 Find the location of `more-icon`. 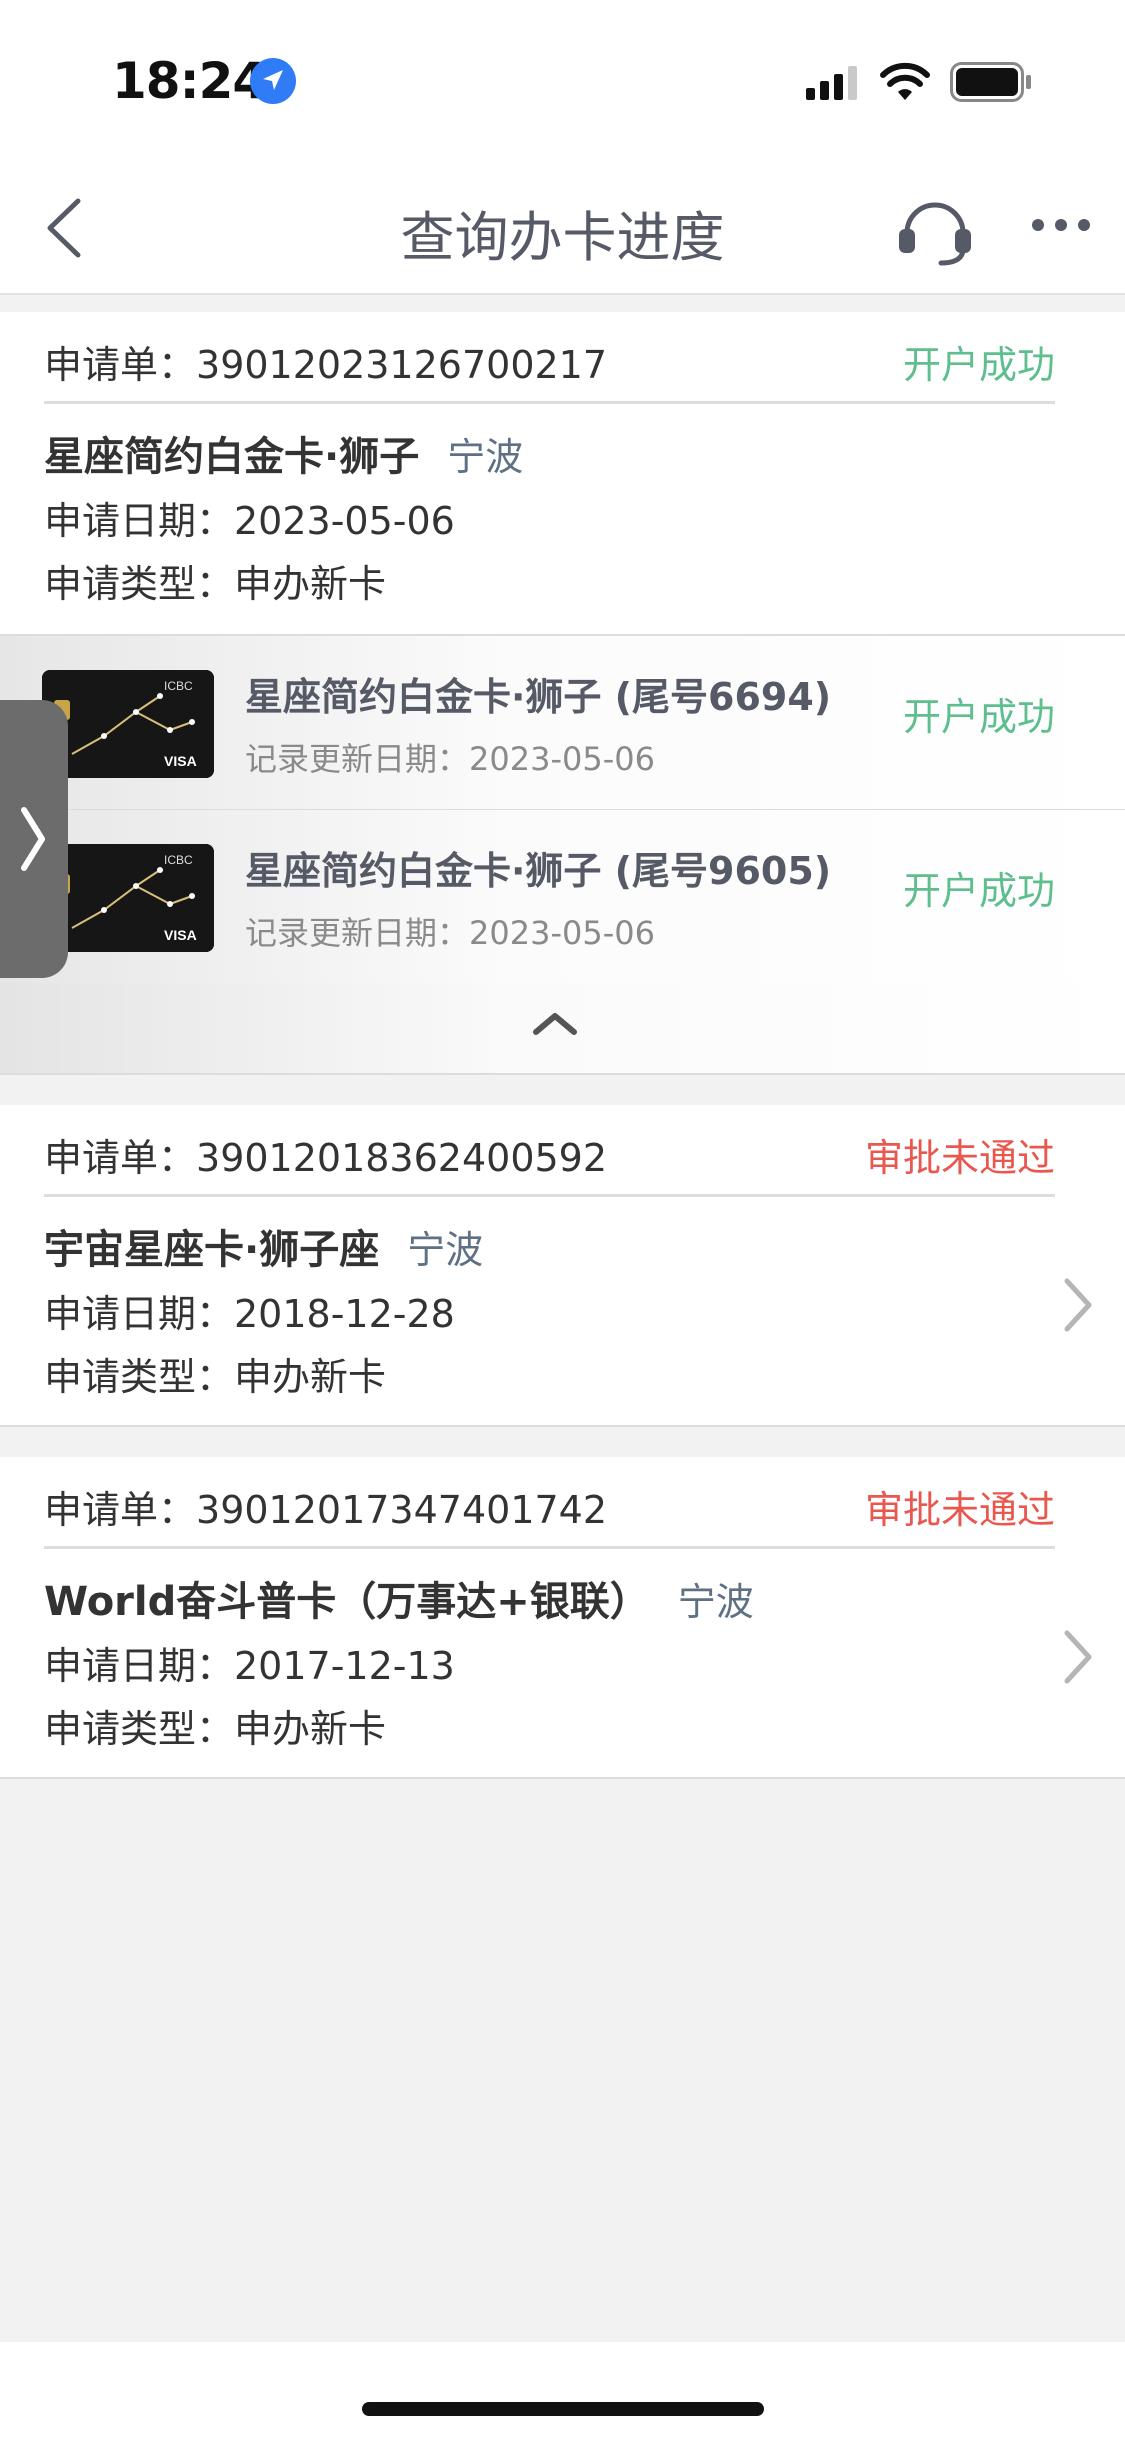

more-icon is located at coordinates (1061, 227).